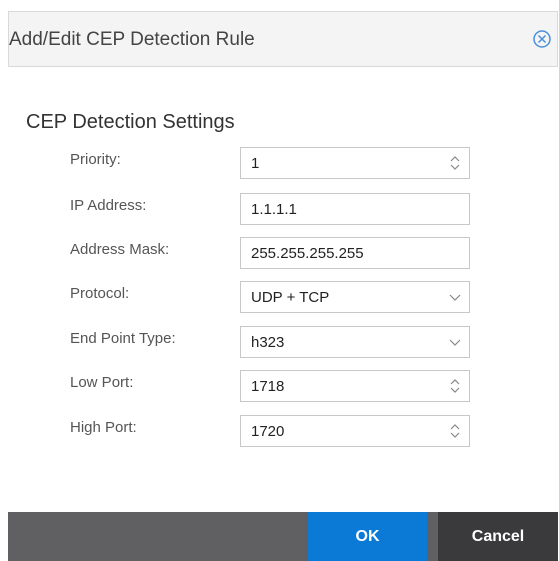 This screenshot has height=561, width=559. What do you see at coordinates (120, 249) in the screenshot?
I see `address-mask-label: Address Mask:` at bounding box center [120, 249].